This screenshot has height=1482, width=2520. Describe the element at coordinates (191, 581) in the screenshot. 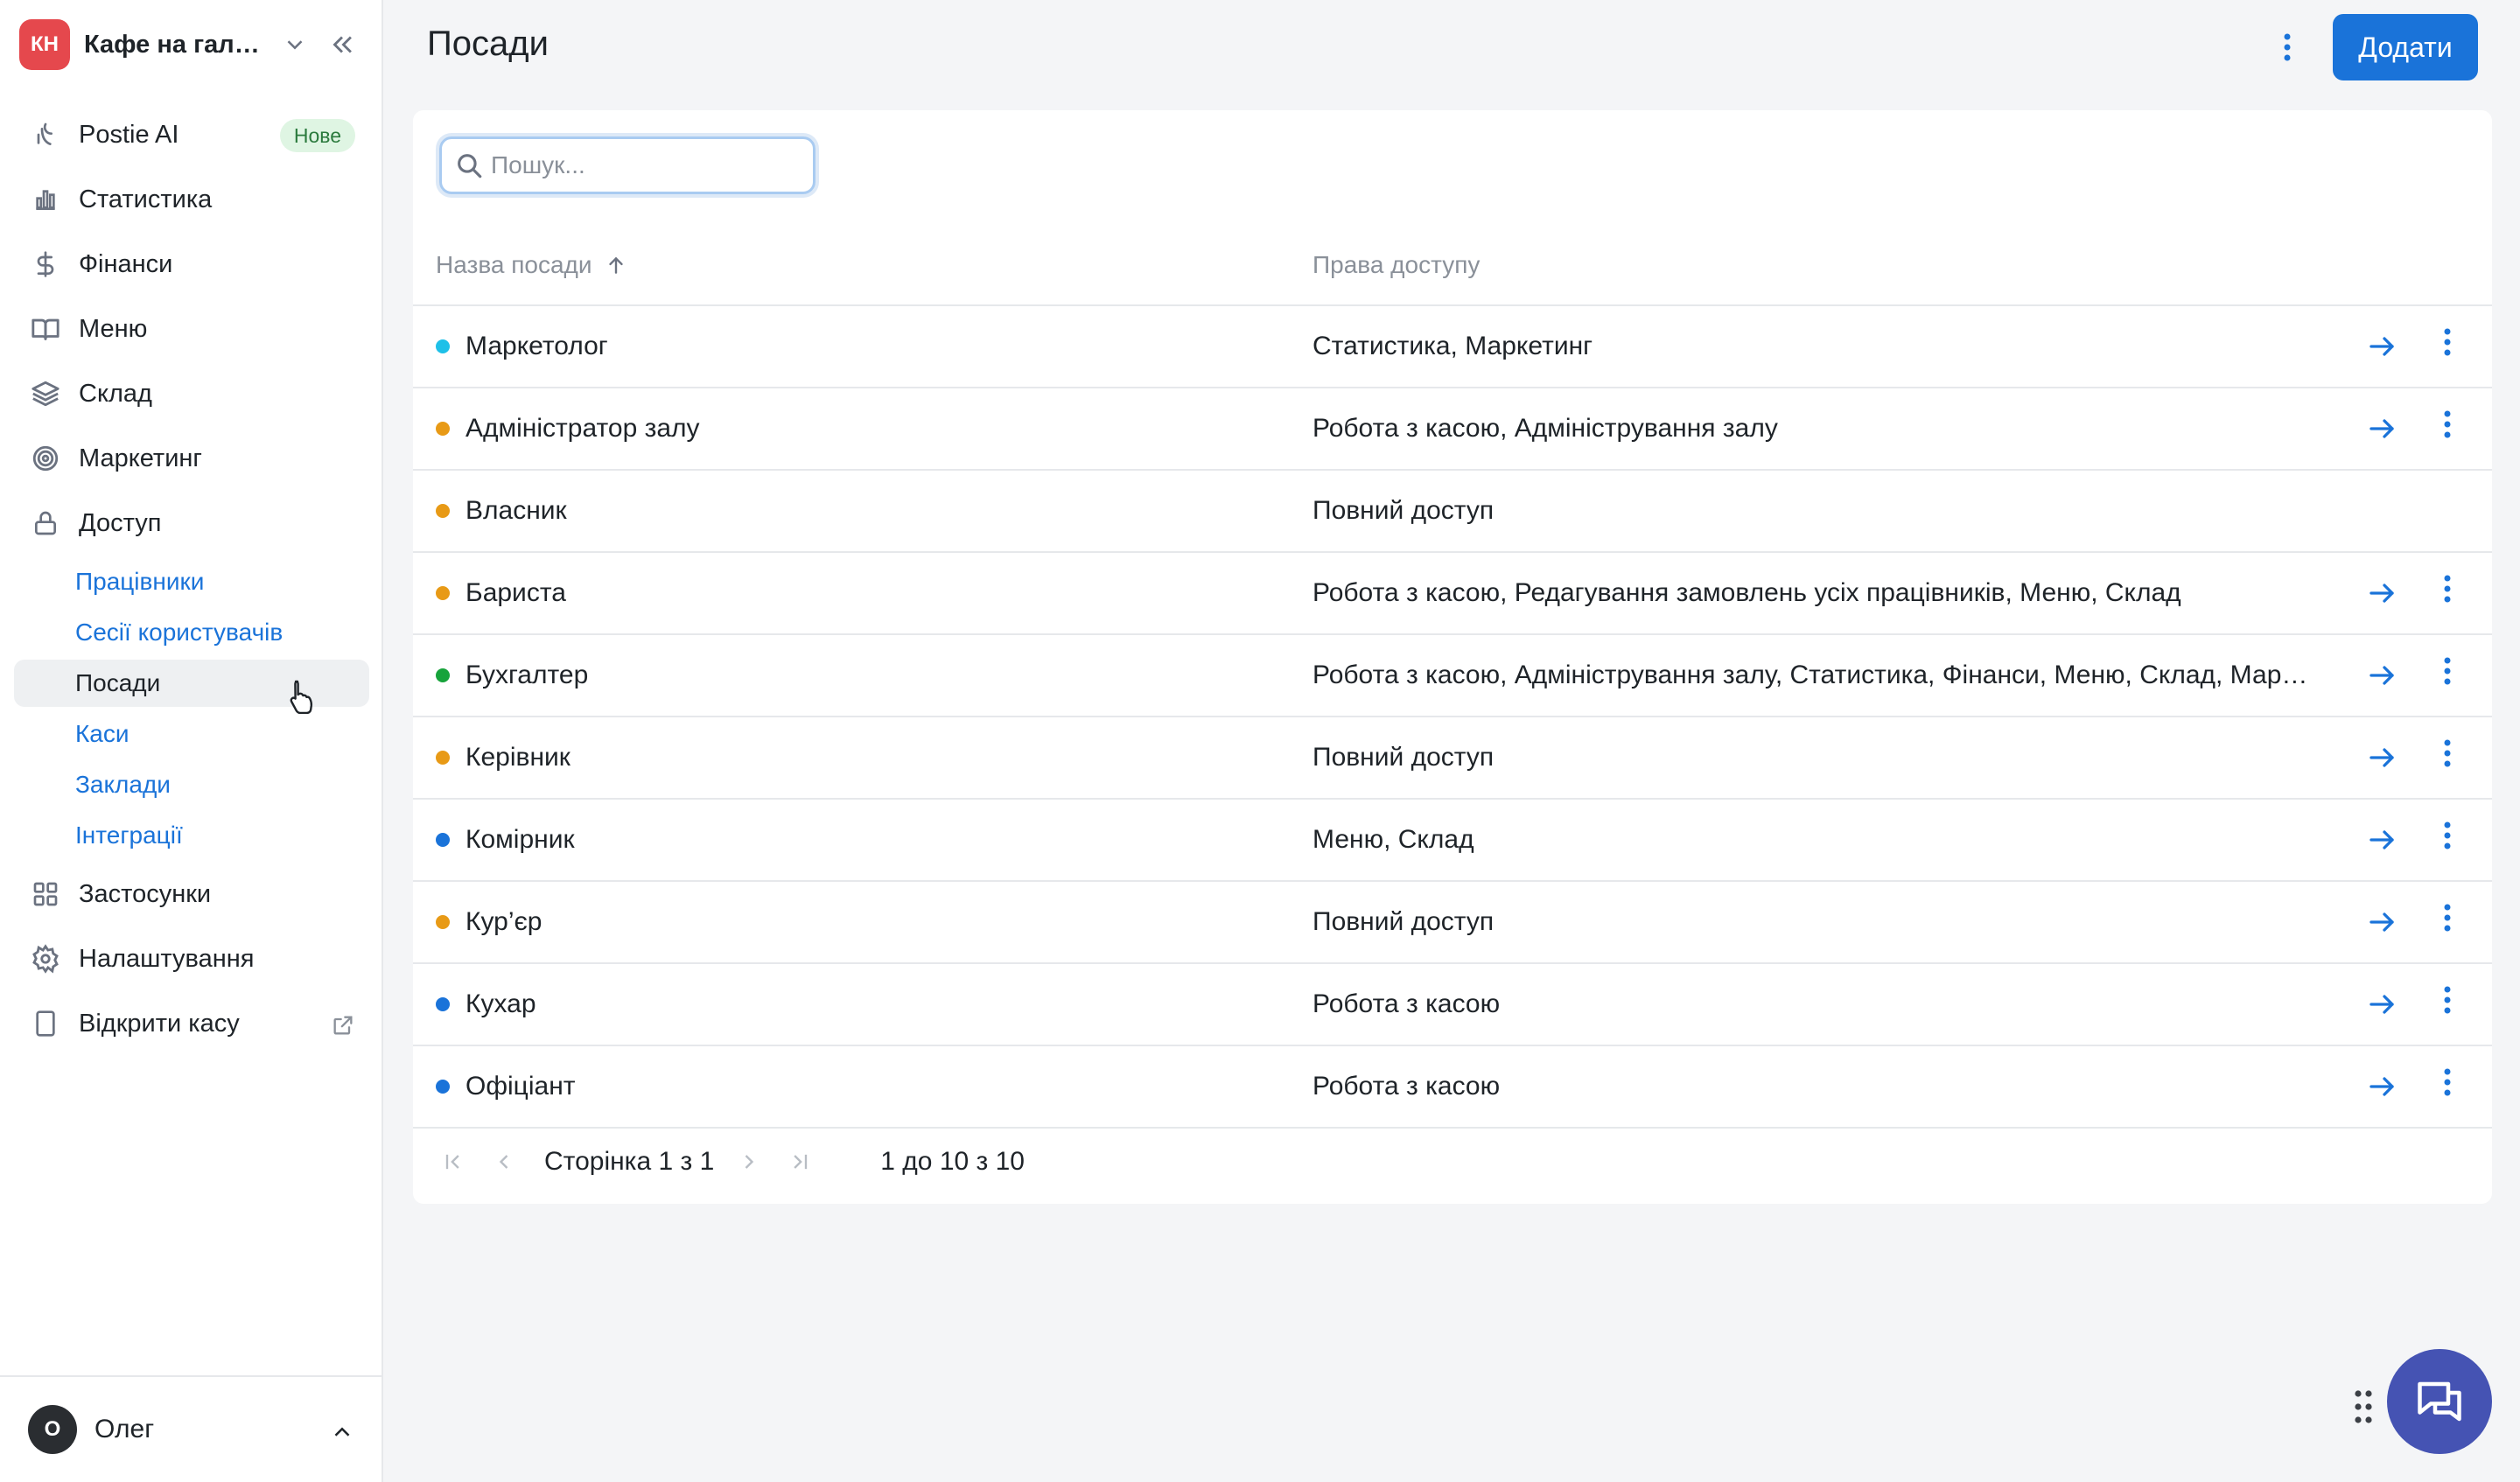

I see `sidebar-subitem-employees: Працівники` at that location.